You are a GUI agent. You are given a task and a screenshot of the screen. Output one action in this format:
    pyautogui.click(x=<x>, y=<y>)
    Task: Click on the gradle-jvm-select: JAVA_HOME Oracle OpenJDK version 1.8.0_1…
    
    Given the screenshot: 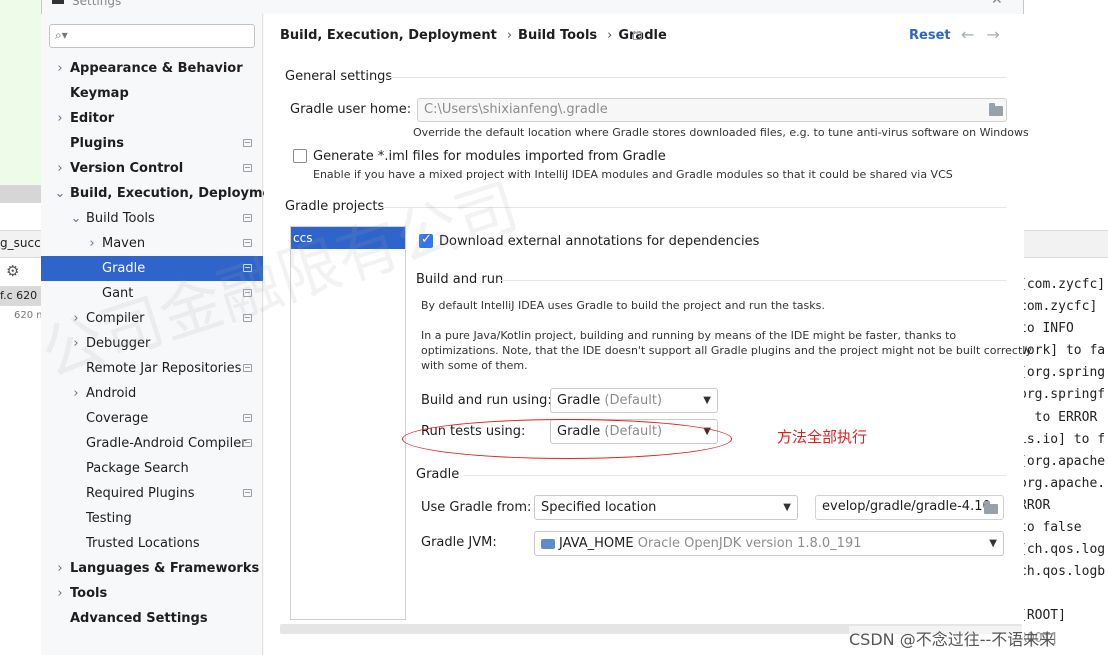 What is the action you would take?
    pyautogui.click(x=769, y=543)
    